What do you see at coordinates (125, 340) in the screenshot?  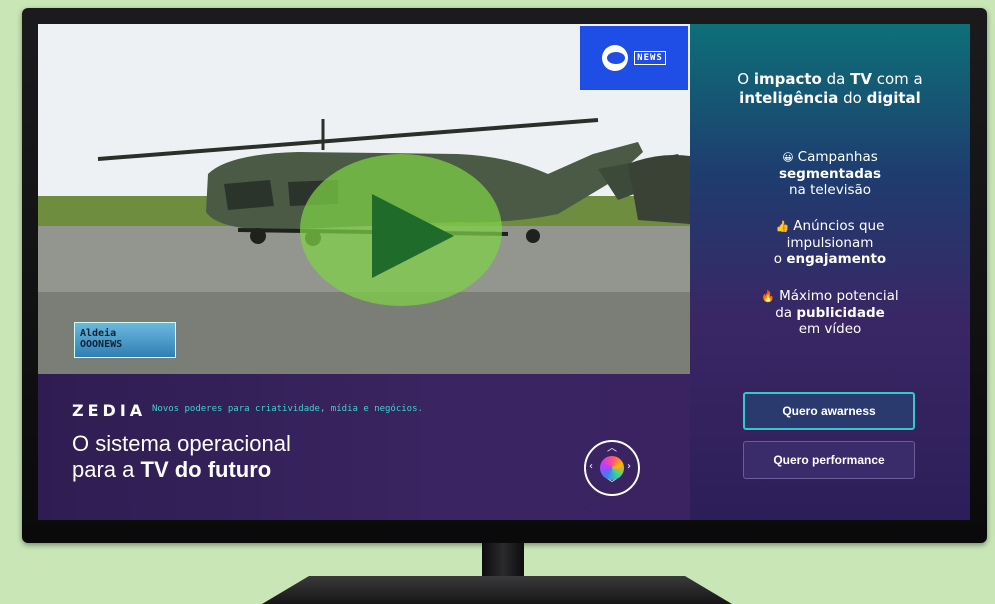 I see `channel-watermark: Aldeia OOONEWS` at bounding box center [125, 340].